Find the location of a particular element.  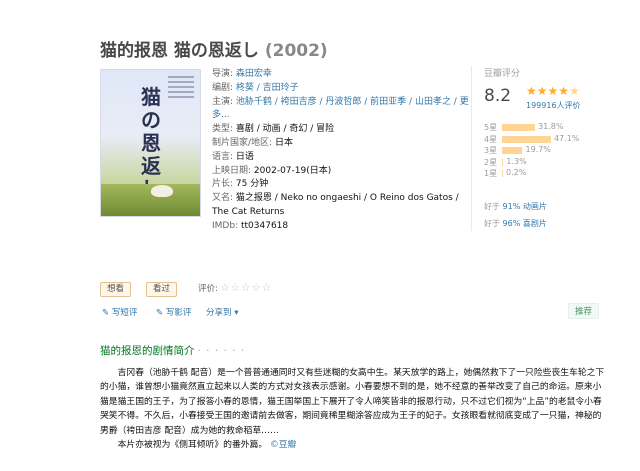

movie-poster: 猫の恩返し is located at coordinates (150, 143).